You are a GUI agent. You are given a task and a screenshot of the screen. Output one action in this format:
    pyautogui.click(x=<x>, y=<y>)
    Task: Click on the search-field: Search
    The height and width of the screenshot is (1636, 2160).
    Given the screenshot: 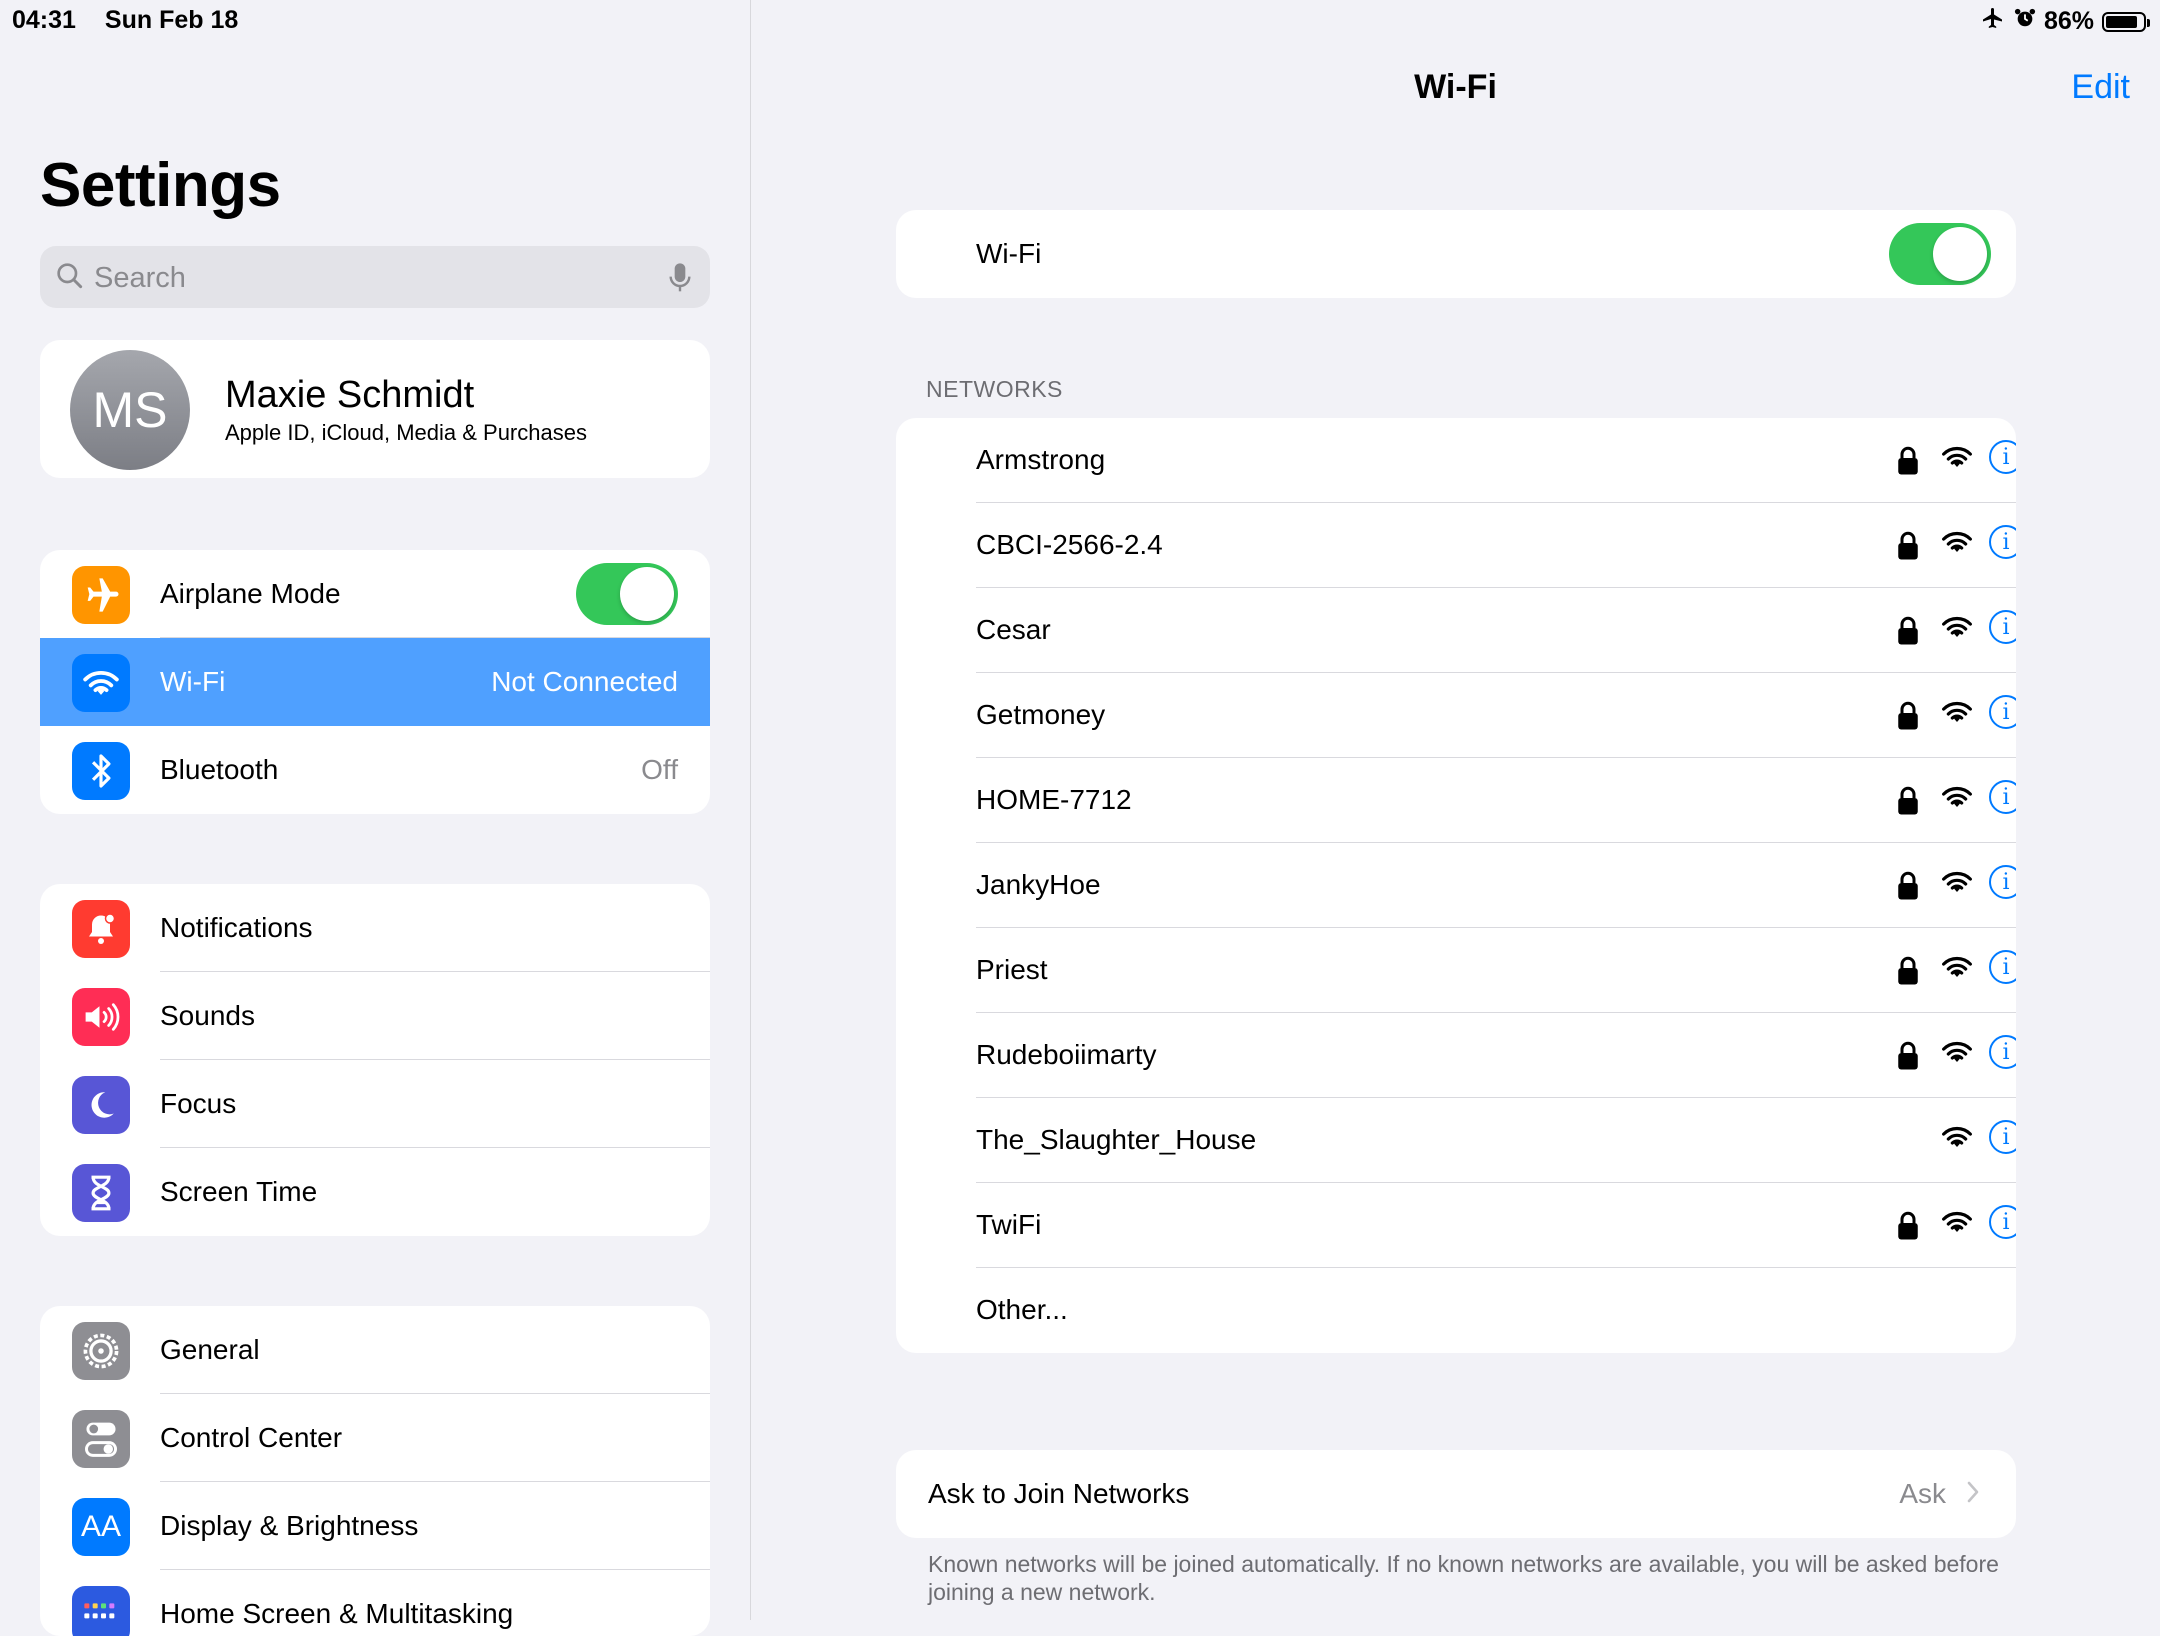 What is the action you would take?
    pyautogui.click(x=375, y=277)
    